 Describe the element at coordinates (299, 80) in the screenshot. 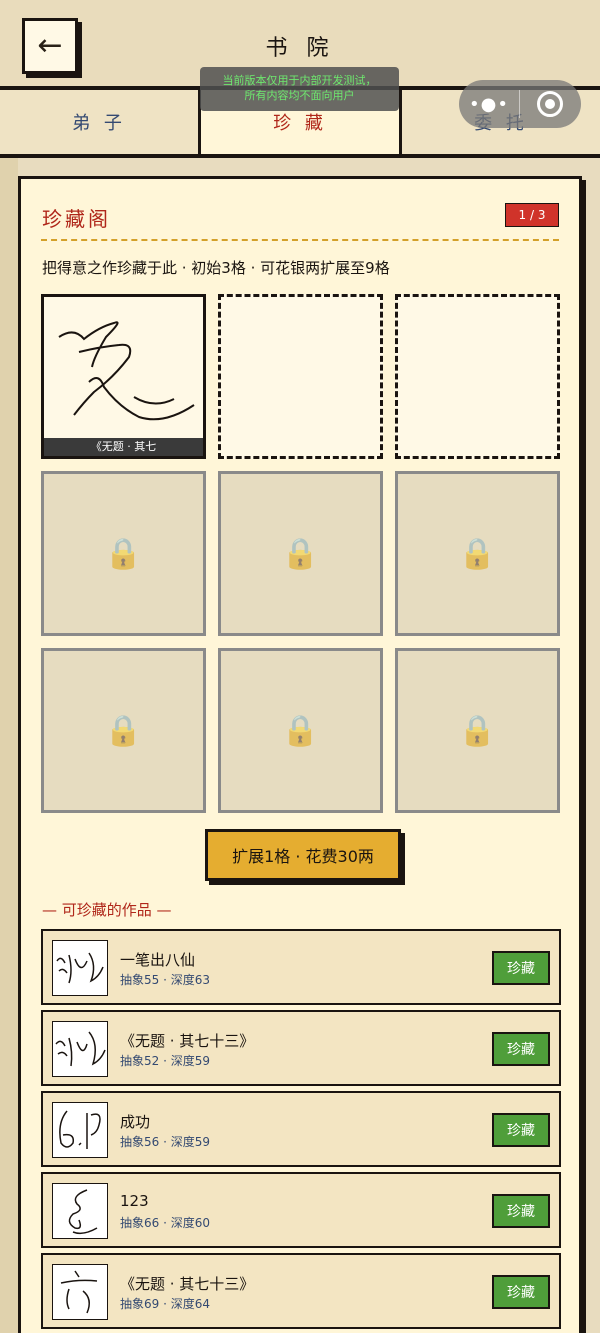

I see `dev-notice-line1: 当前版本仅用于内部开发测试，` at that location.